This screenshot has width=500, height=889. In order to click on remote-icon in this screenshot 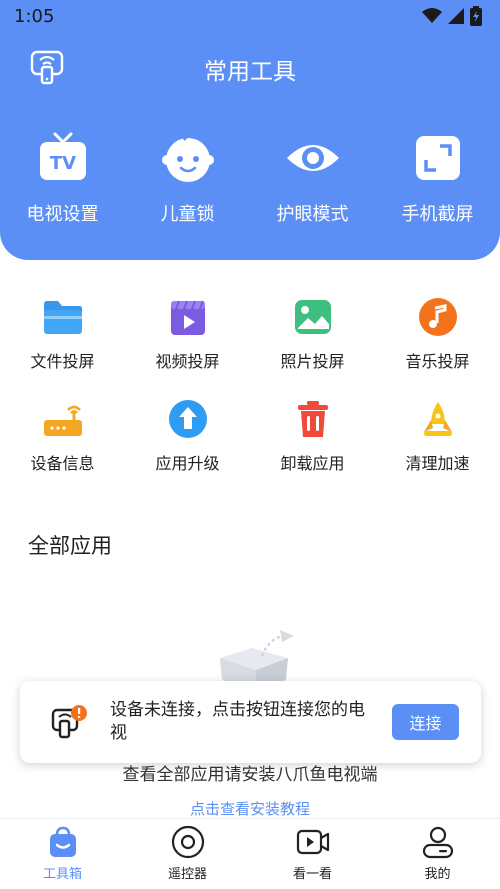, I will do `click(187, 842)`.